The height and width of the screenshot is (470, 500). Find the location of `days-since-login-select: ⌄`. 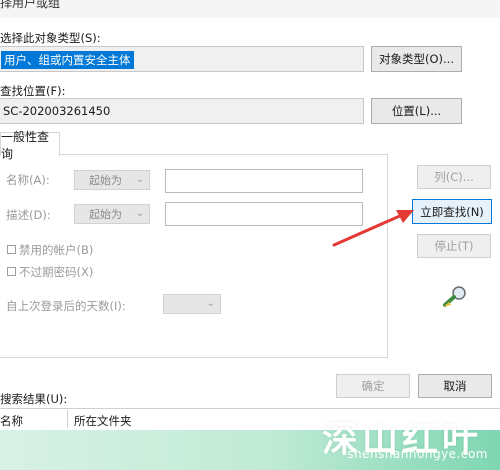

days-since-login-select: ⌄ is located at coordinates (192, 304).